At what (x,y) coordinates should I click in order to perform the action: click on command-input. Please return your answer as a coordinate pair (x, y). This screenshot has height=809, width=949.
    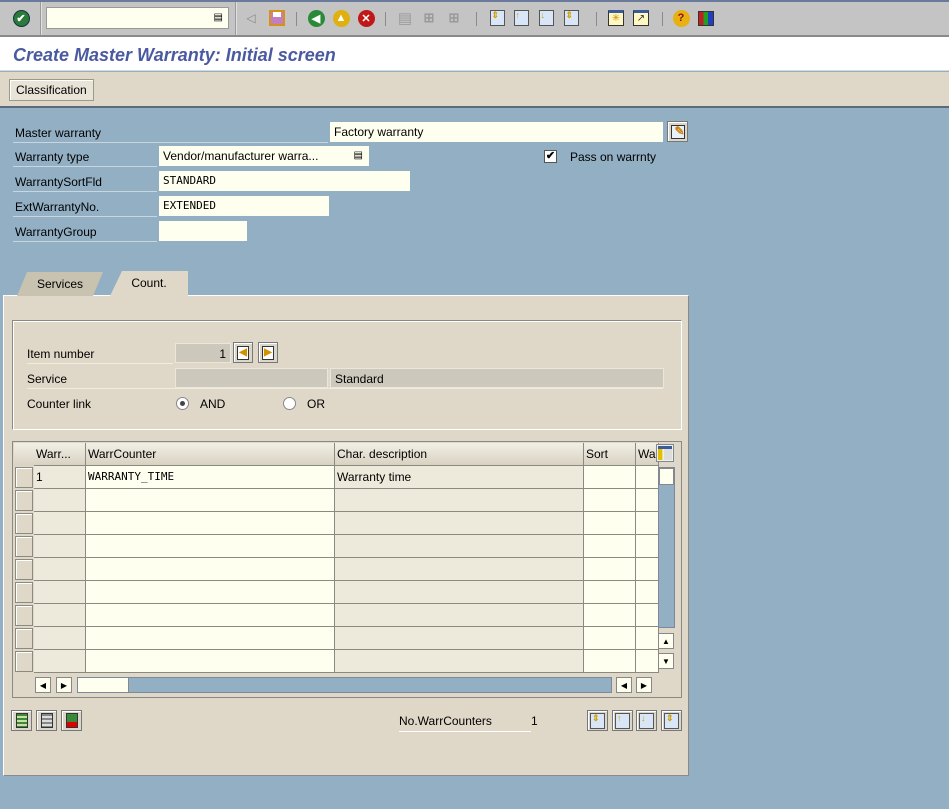
    Looking at the image, I should click on (137, 18).